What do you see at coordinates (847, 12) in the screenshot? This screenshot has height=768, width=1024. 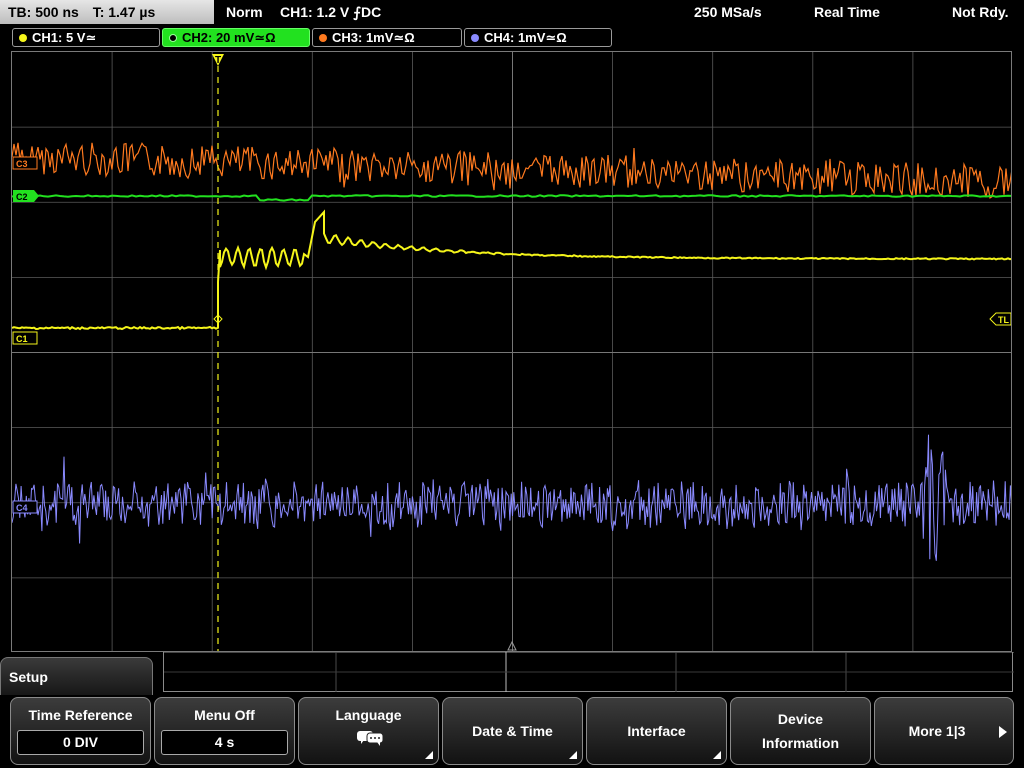 I see `acquisition-mode: Real Time` at bounding box center [847, 12].